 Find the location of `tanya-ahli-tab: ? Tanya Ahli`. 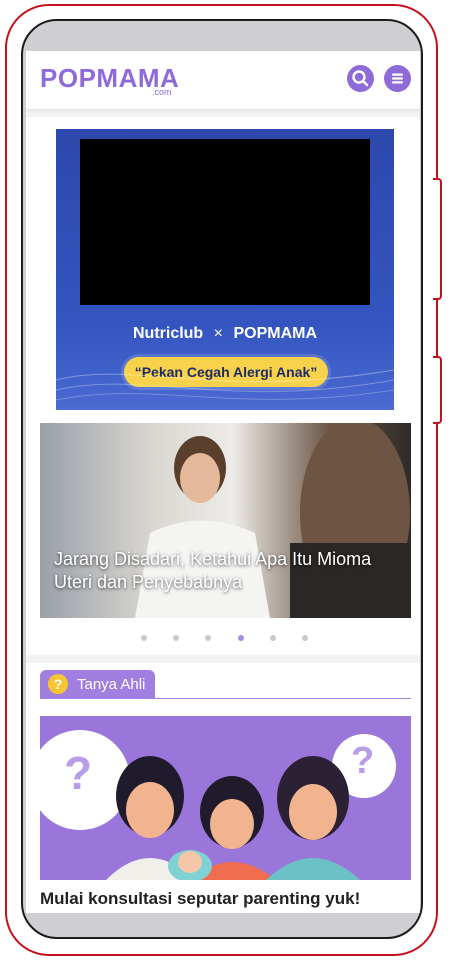

tanya-ahli-tab: ? Tanya Ahli is located at coordinates (98, 684).